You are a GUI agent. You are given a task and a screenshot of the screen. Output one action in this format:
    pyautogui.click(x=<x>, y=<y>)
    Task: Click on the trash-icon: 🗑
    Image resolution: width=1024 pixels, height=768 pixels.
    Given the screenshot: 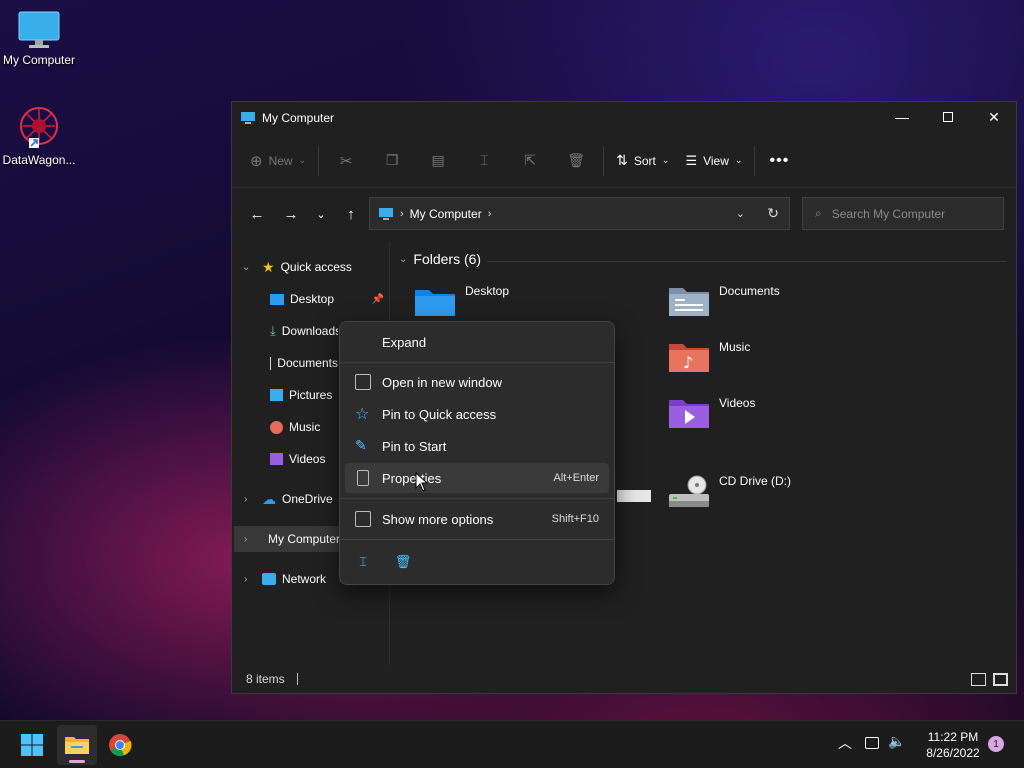 What is the action you would take?
    pyautogui.click(x=576, y=160)
    